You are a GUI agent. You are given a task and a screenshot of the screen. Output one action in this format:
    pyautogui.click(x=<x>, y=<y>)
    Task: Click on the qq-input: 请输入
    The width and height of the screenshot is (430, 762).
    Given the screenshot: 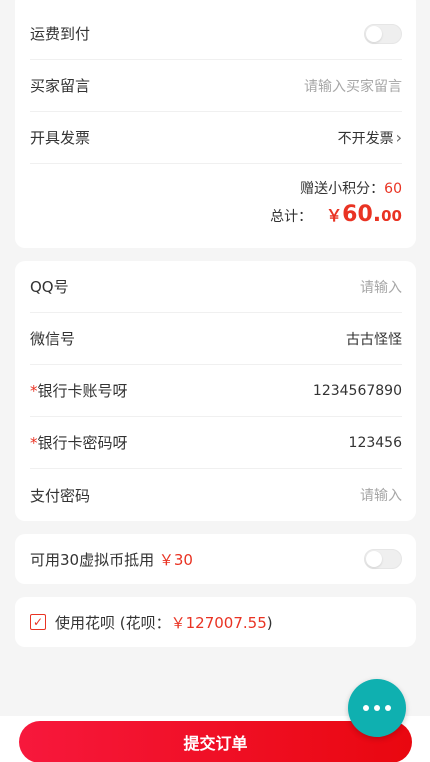 What is the action you would take?
    pyautogui.click(x=381, y=287)
    